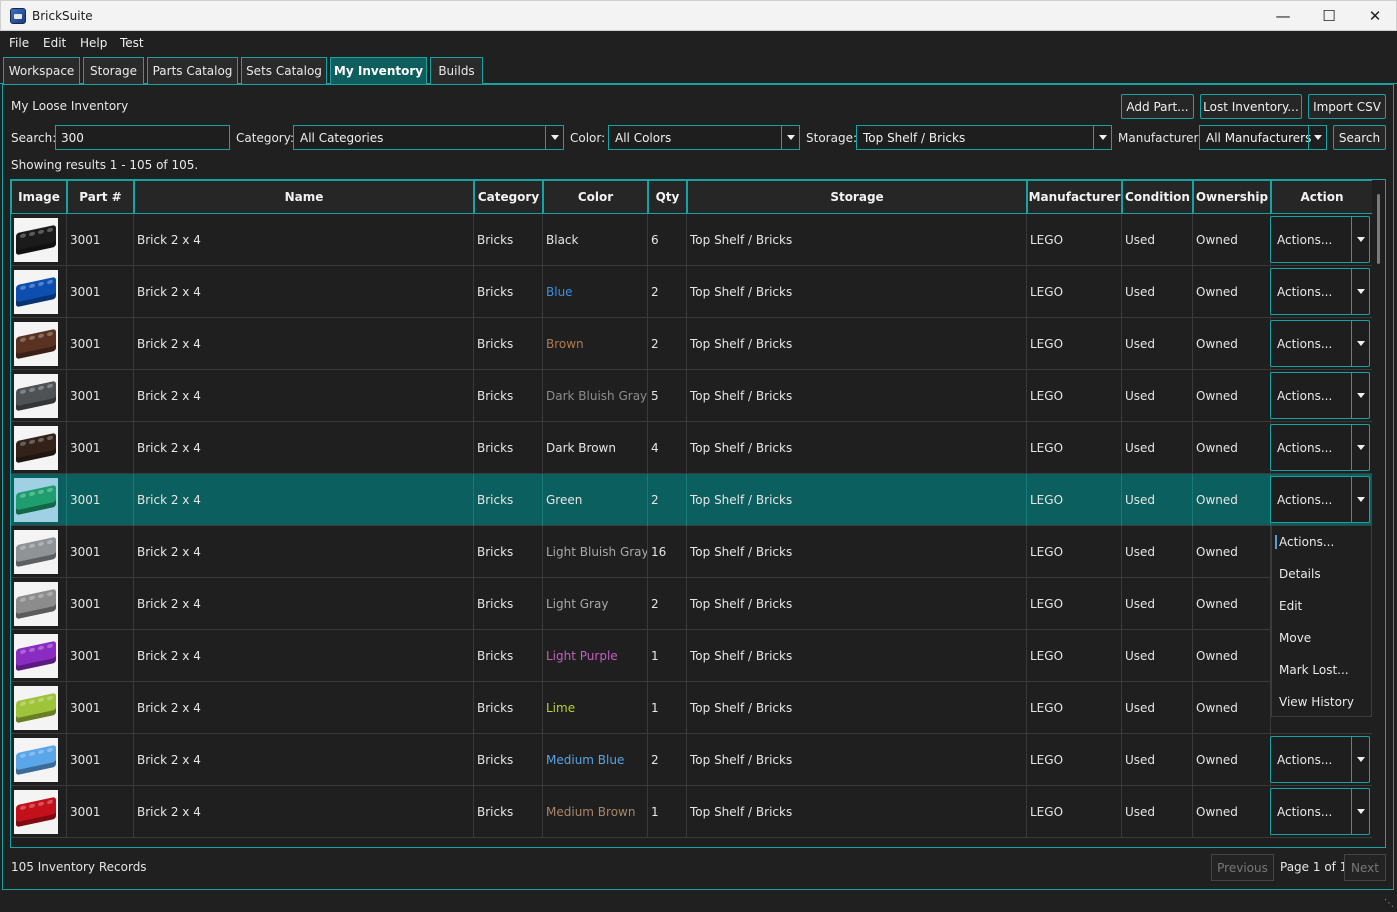 Image resolution: width=1397 pixels, height=912 pixels. Describe the element at coordinates (93, 43) in the screenshot. I see `menu-help: Help` at that location.